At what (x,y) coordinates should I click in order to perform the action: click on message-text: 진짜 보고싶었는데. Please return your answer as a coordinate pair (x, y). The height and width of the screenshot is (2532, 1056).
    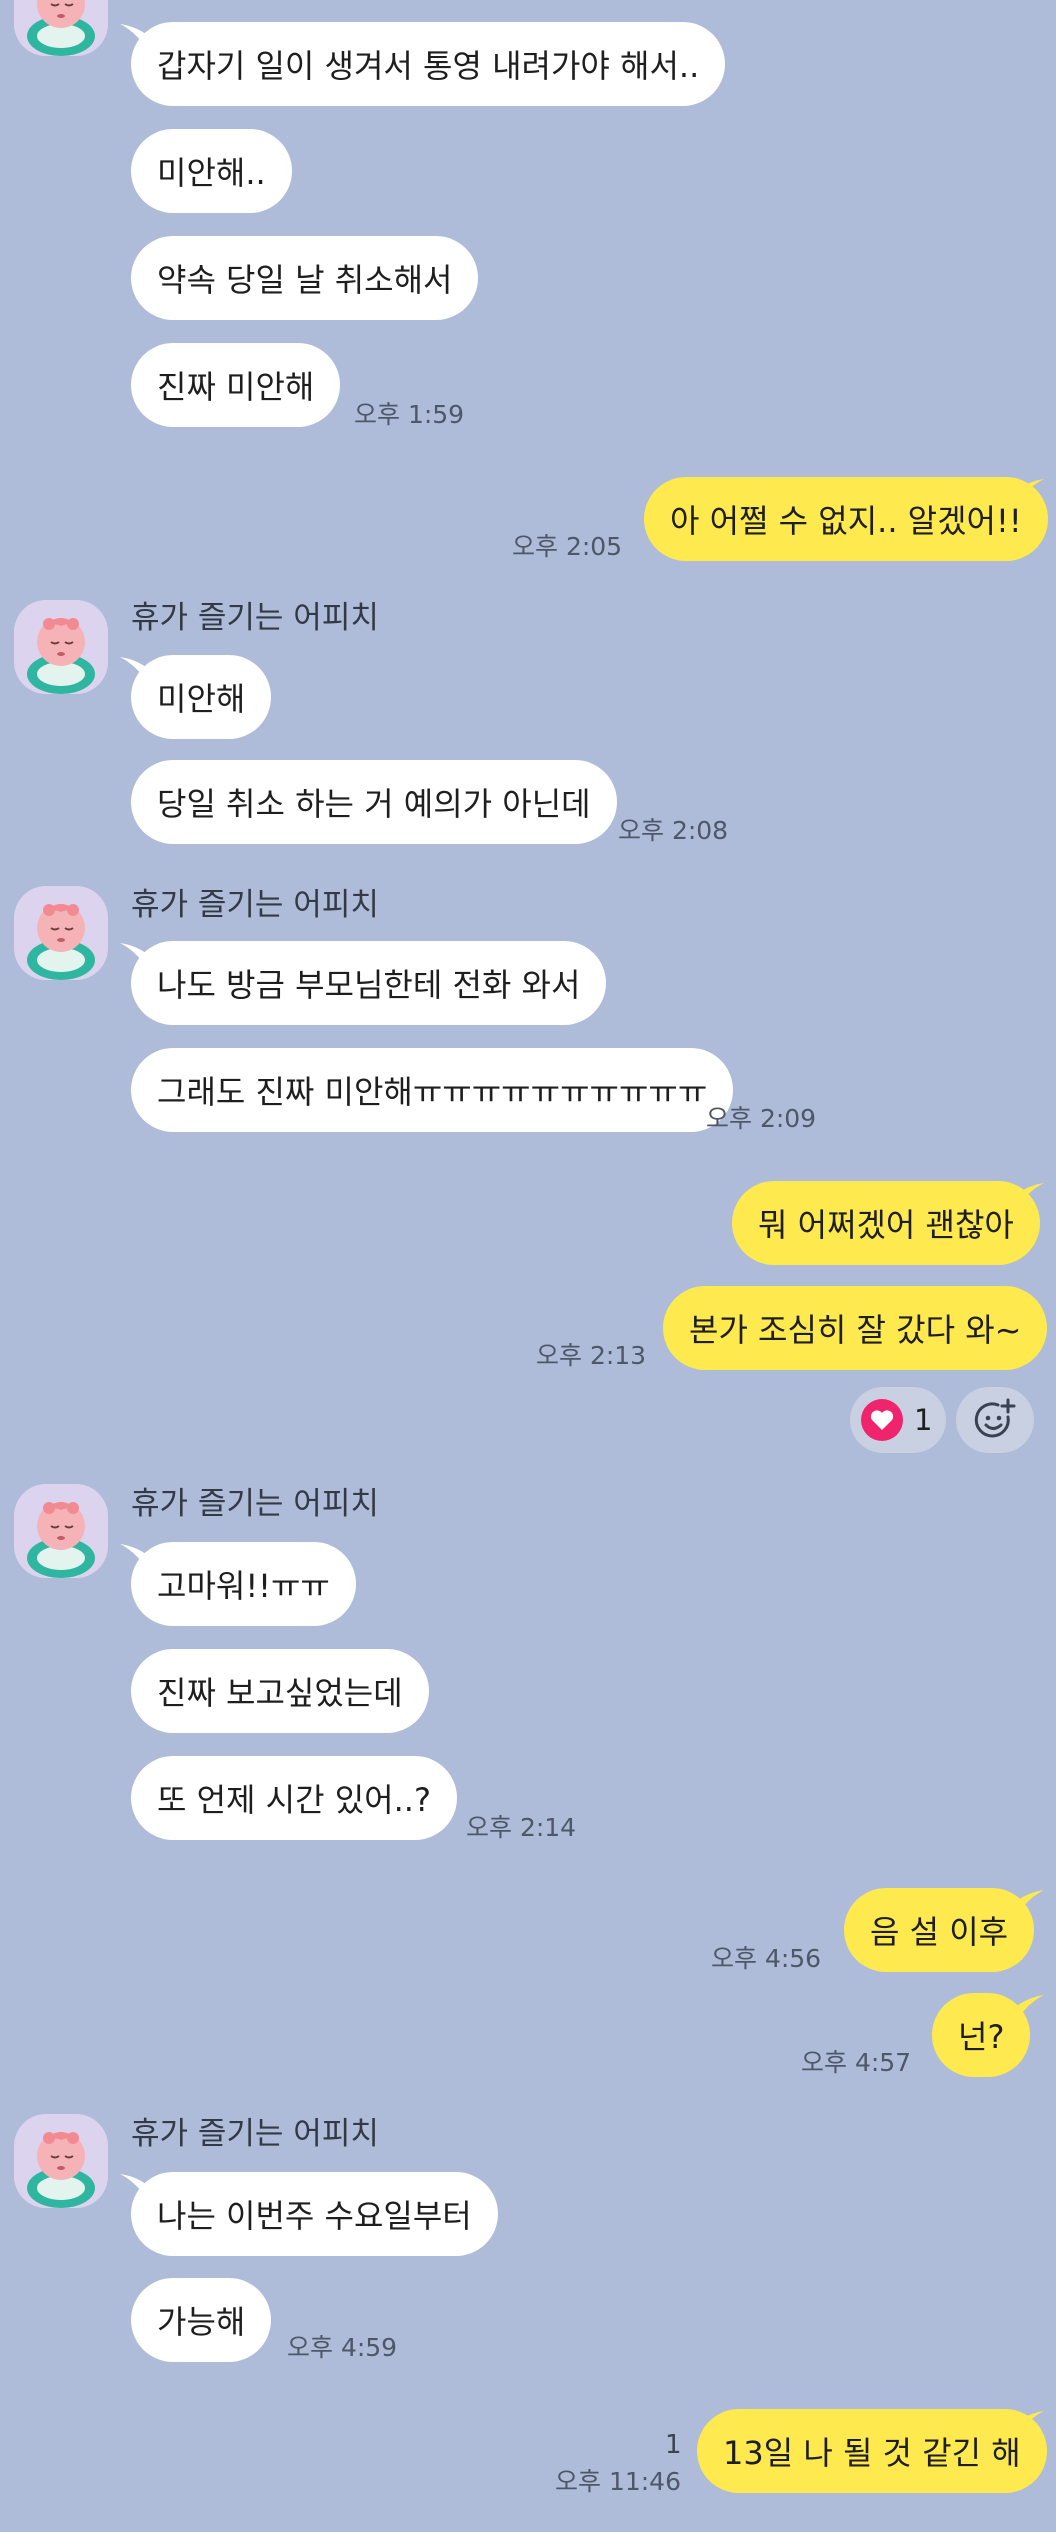
    Looking at the image, I should click on (280, 1693).